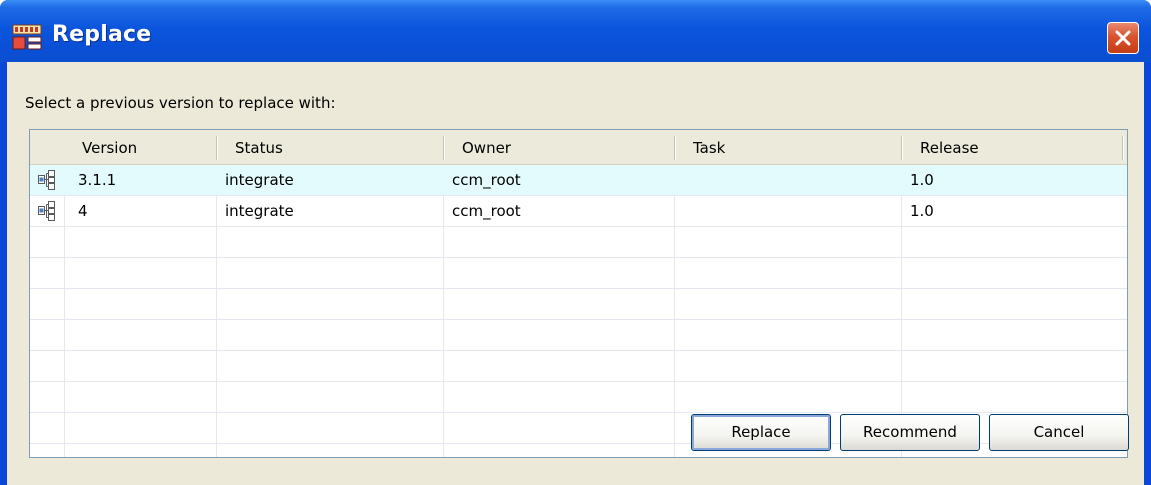 Image resolution: width=1151 pixels, height=485 pixels. What do you see at coordinates (1012, 147) in the screenshot?
I see `column-header-release: Release` at bounding box center [1012, 147].